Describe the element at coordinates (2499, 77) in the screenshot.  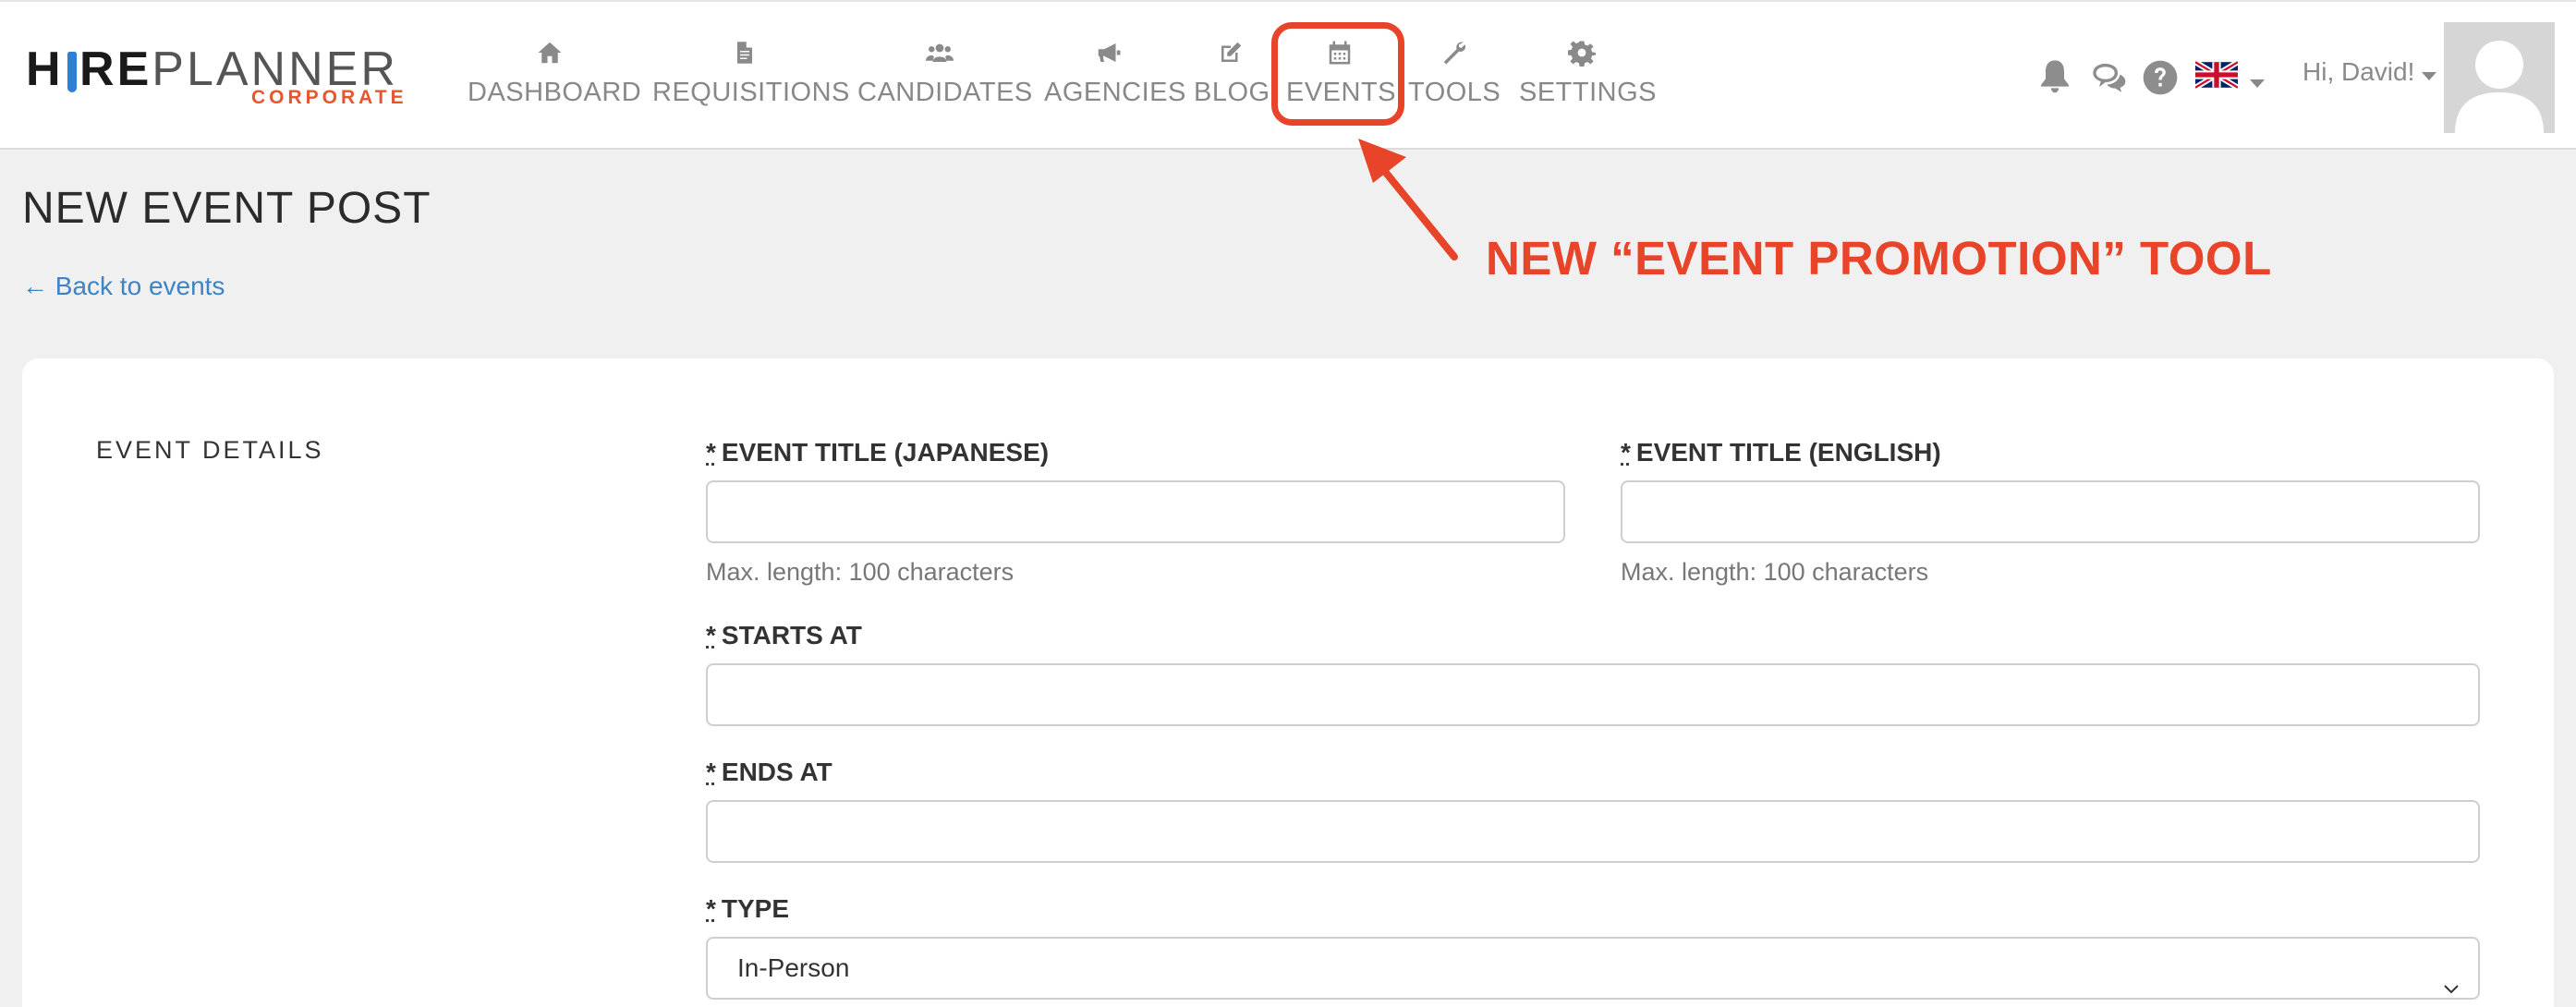
I see `avatar` at that location.